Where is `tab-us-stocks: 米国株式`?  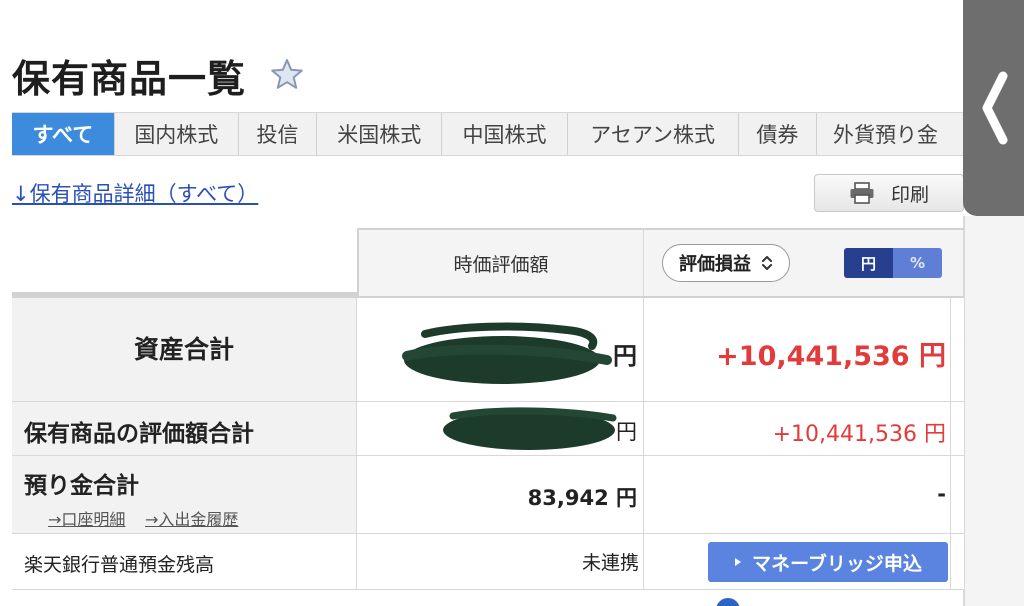 tab-us-stocks: 米国株式 is located at coordinates (380, 134).